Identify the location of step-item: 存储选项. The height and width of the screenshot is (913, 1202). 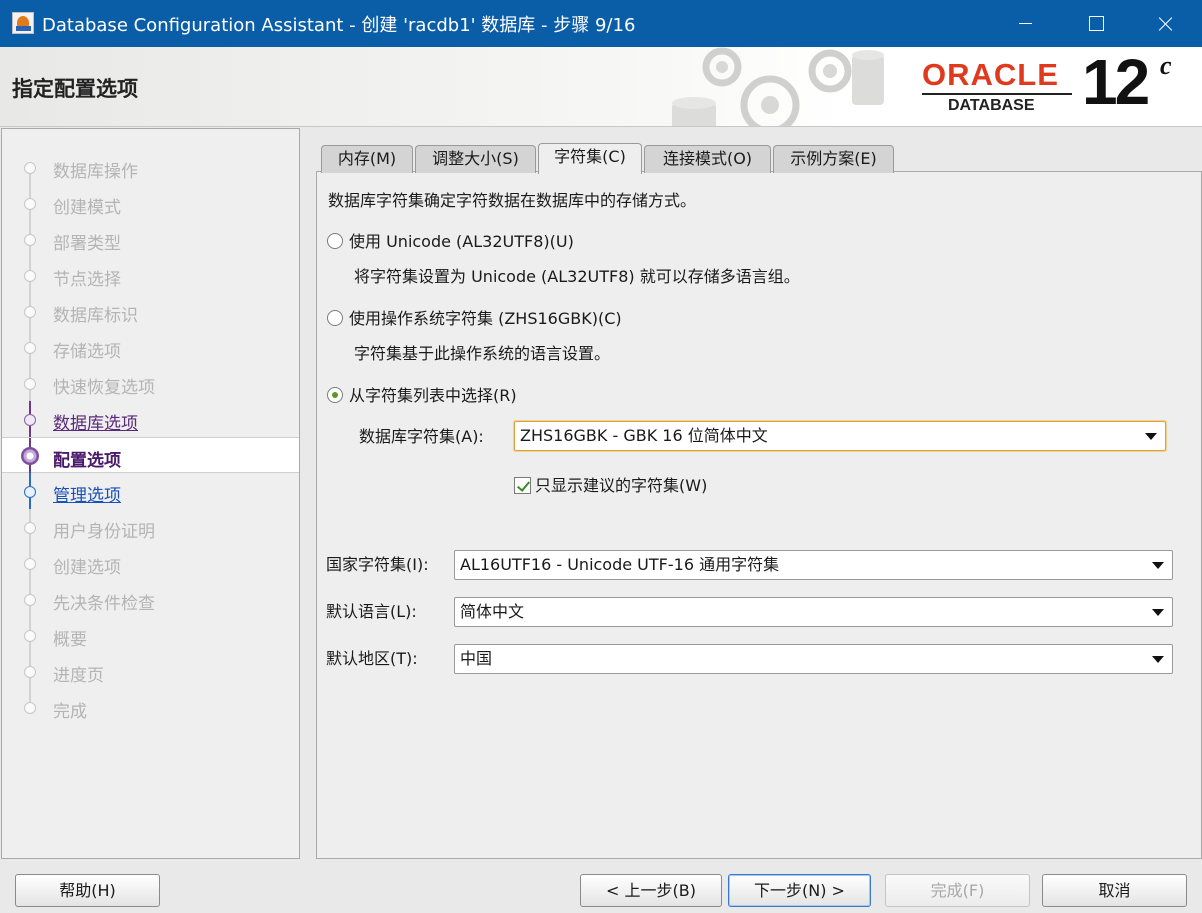
(150, 347).